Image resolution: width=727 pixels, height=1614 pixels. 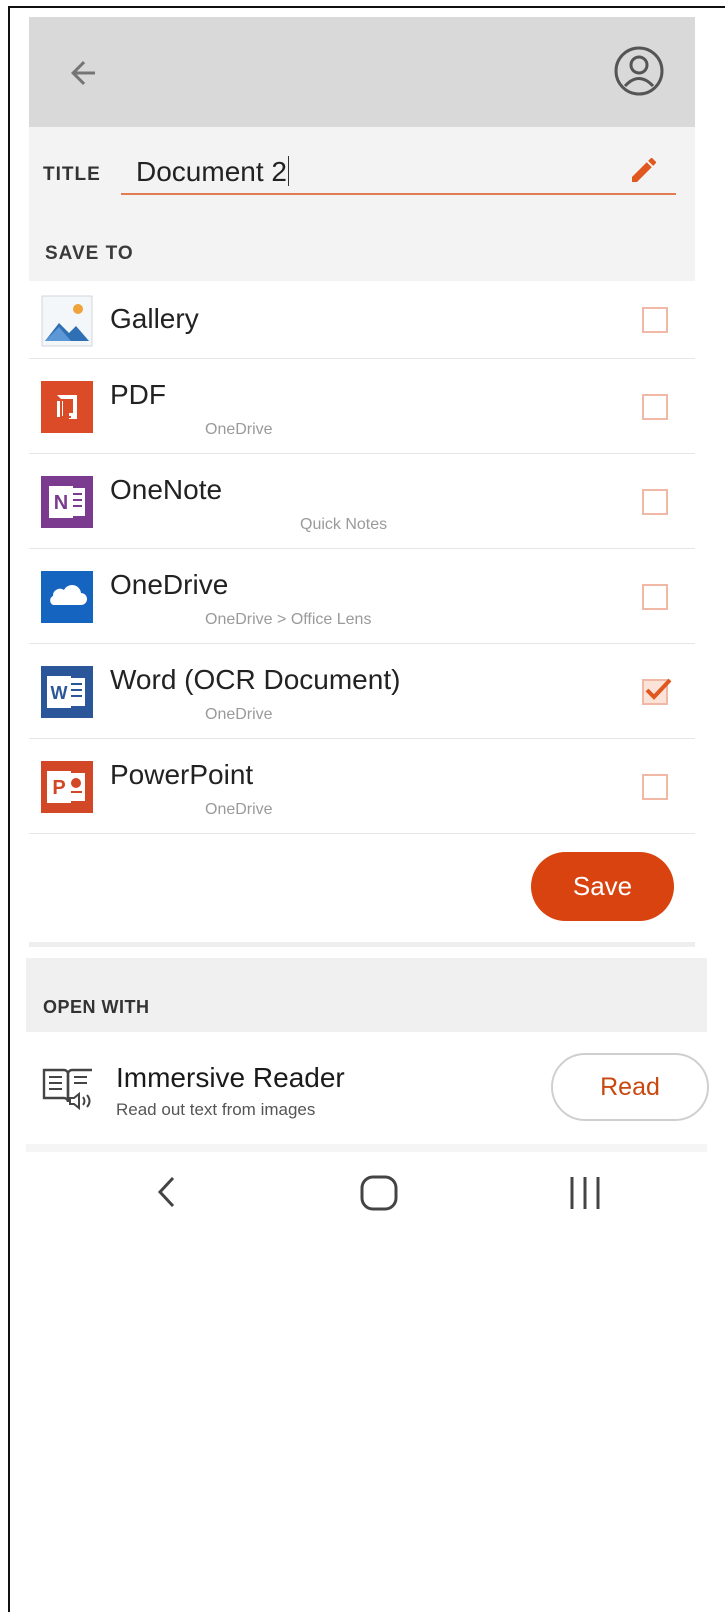 What do you see at coordinates (212, 172) in the screenshot?
I see `title-value: Document 2` at bounding box center [212, 172].